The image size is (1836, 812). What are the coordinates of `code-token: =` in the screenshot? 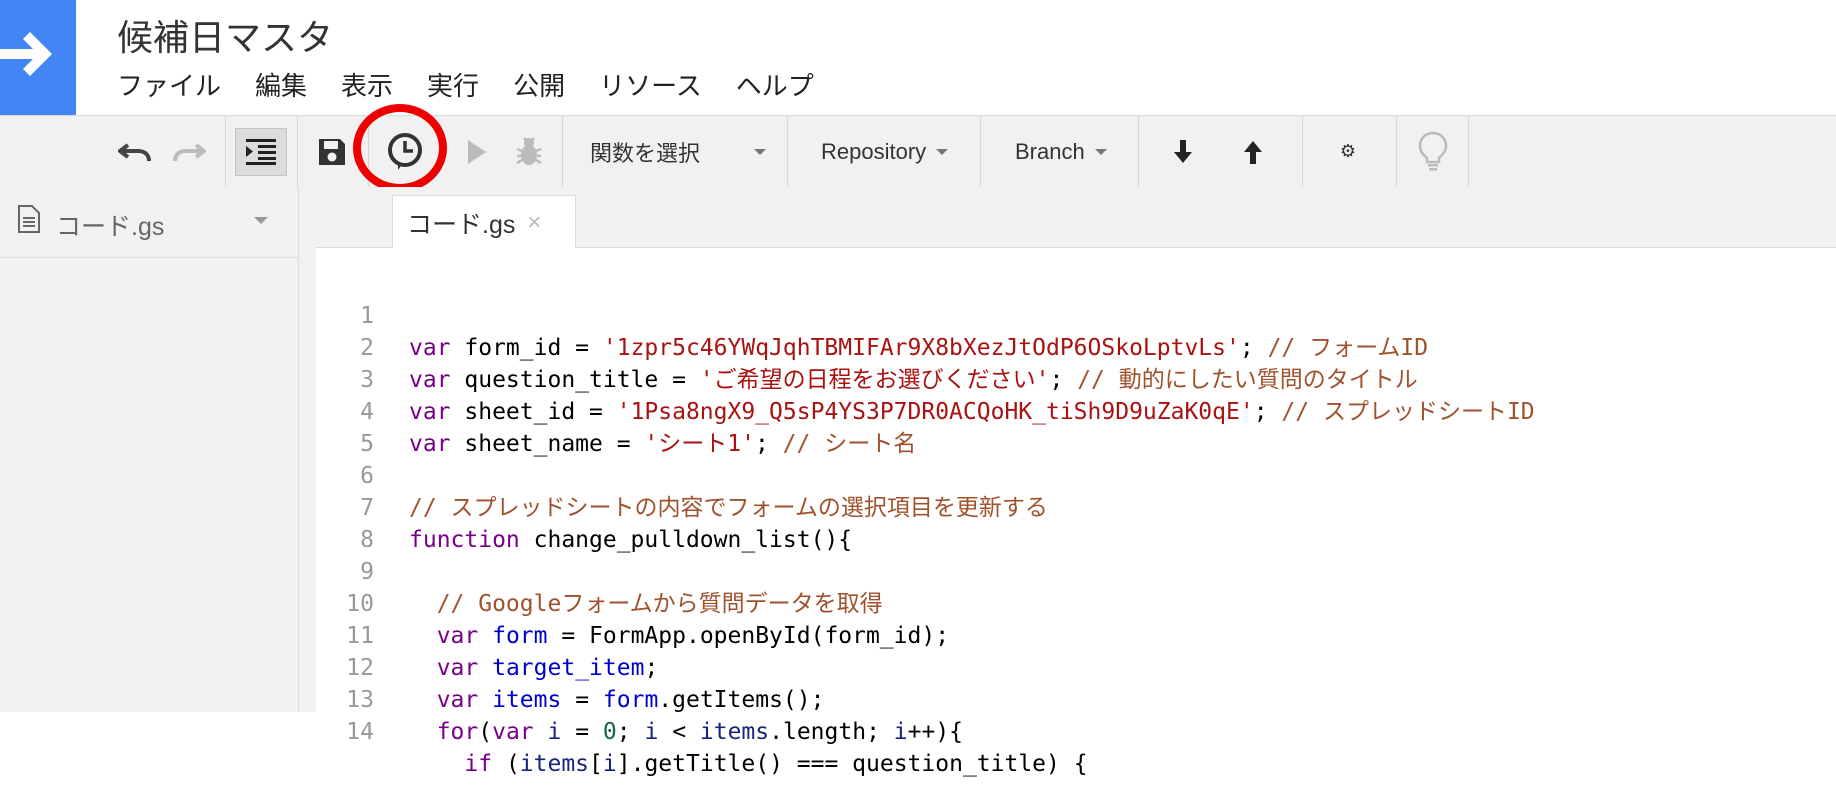 It's located at (582, 732).